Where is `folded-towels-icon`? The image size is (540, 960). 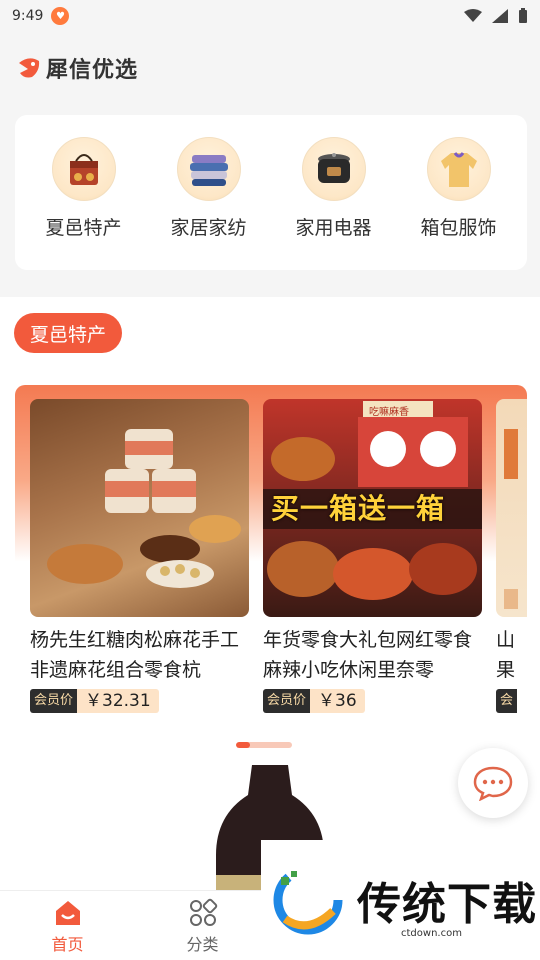 folded-towels-icon is located at coordinates (208, 169).